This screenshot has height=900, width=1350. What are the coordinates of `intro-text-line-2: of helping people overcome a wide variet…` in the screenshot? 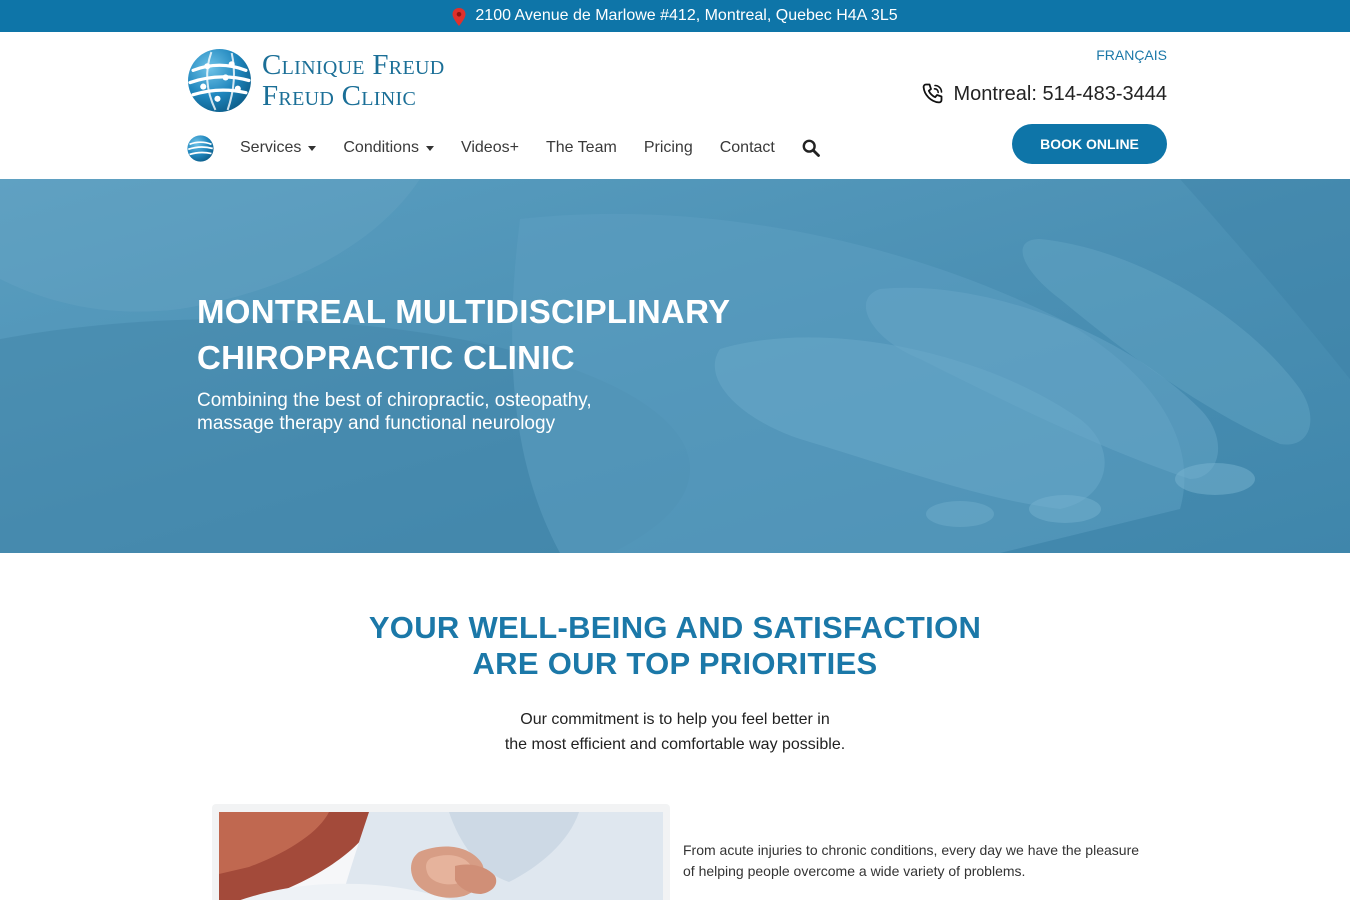 It's located at (854, 871).